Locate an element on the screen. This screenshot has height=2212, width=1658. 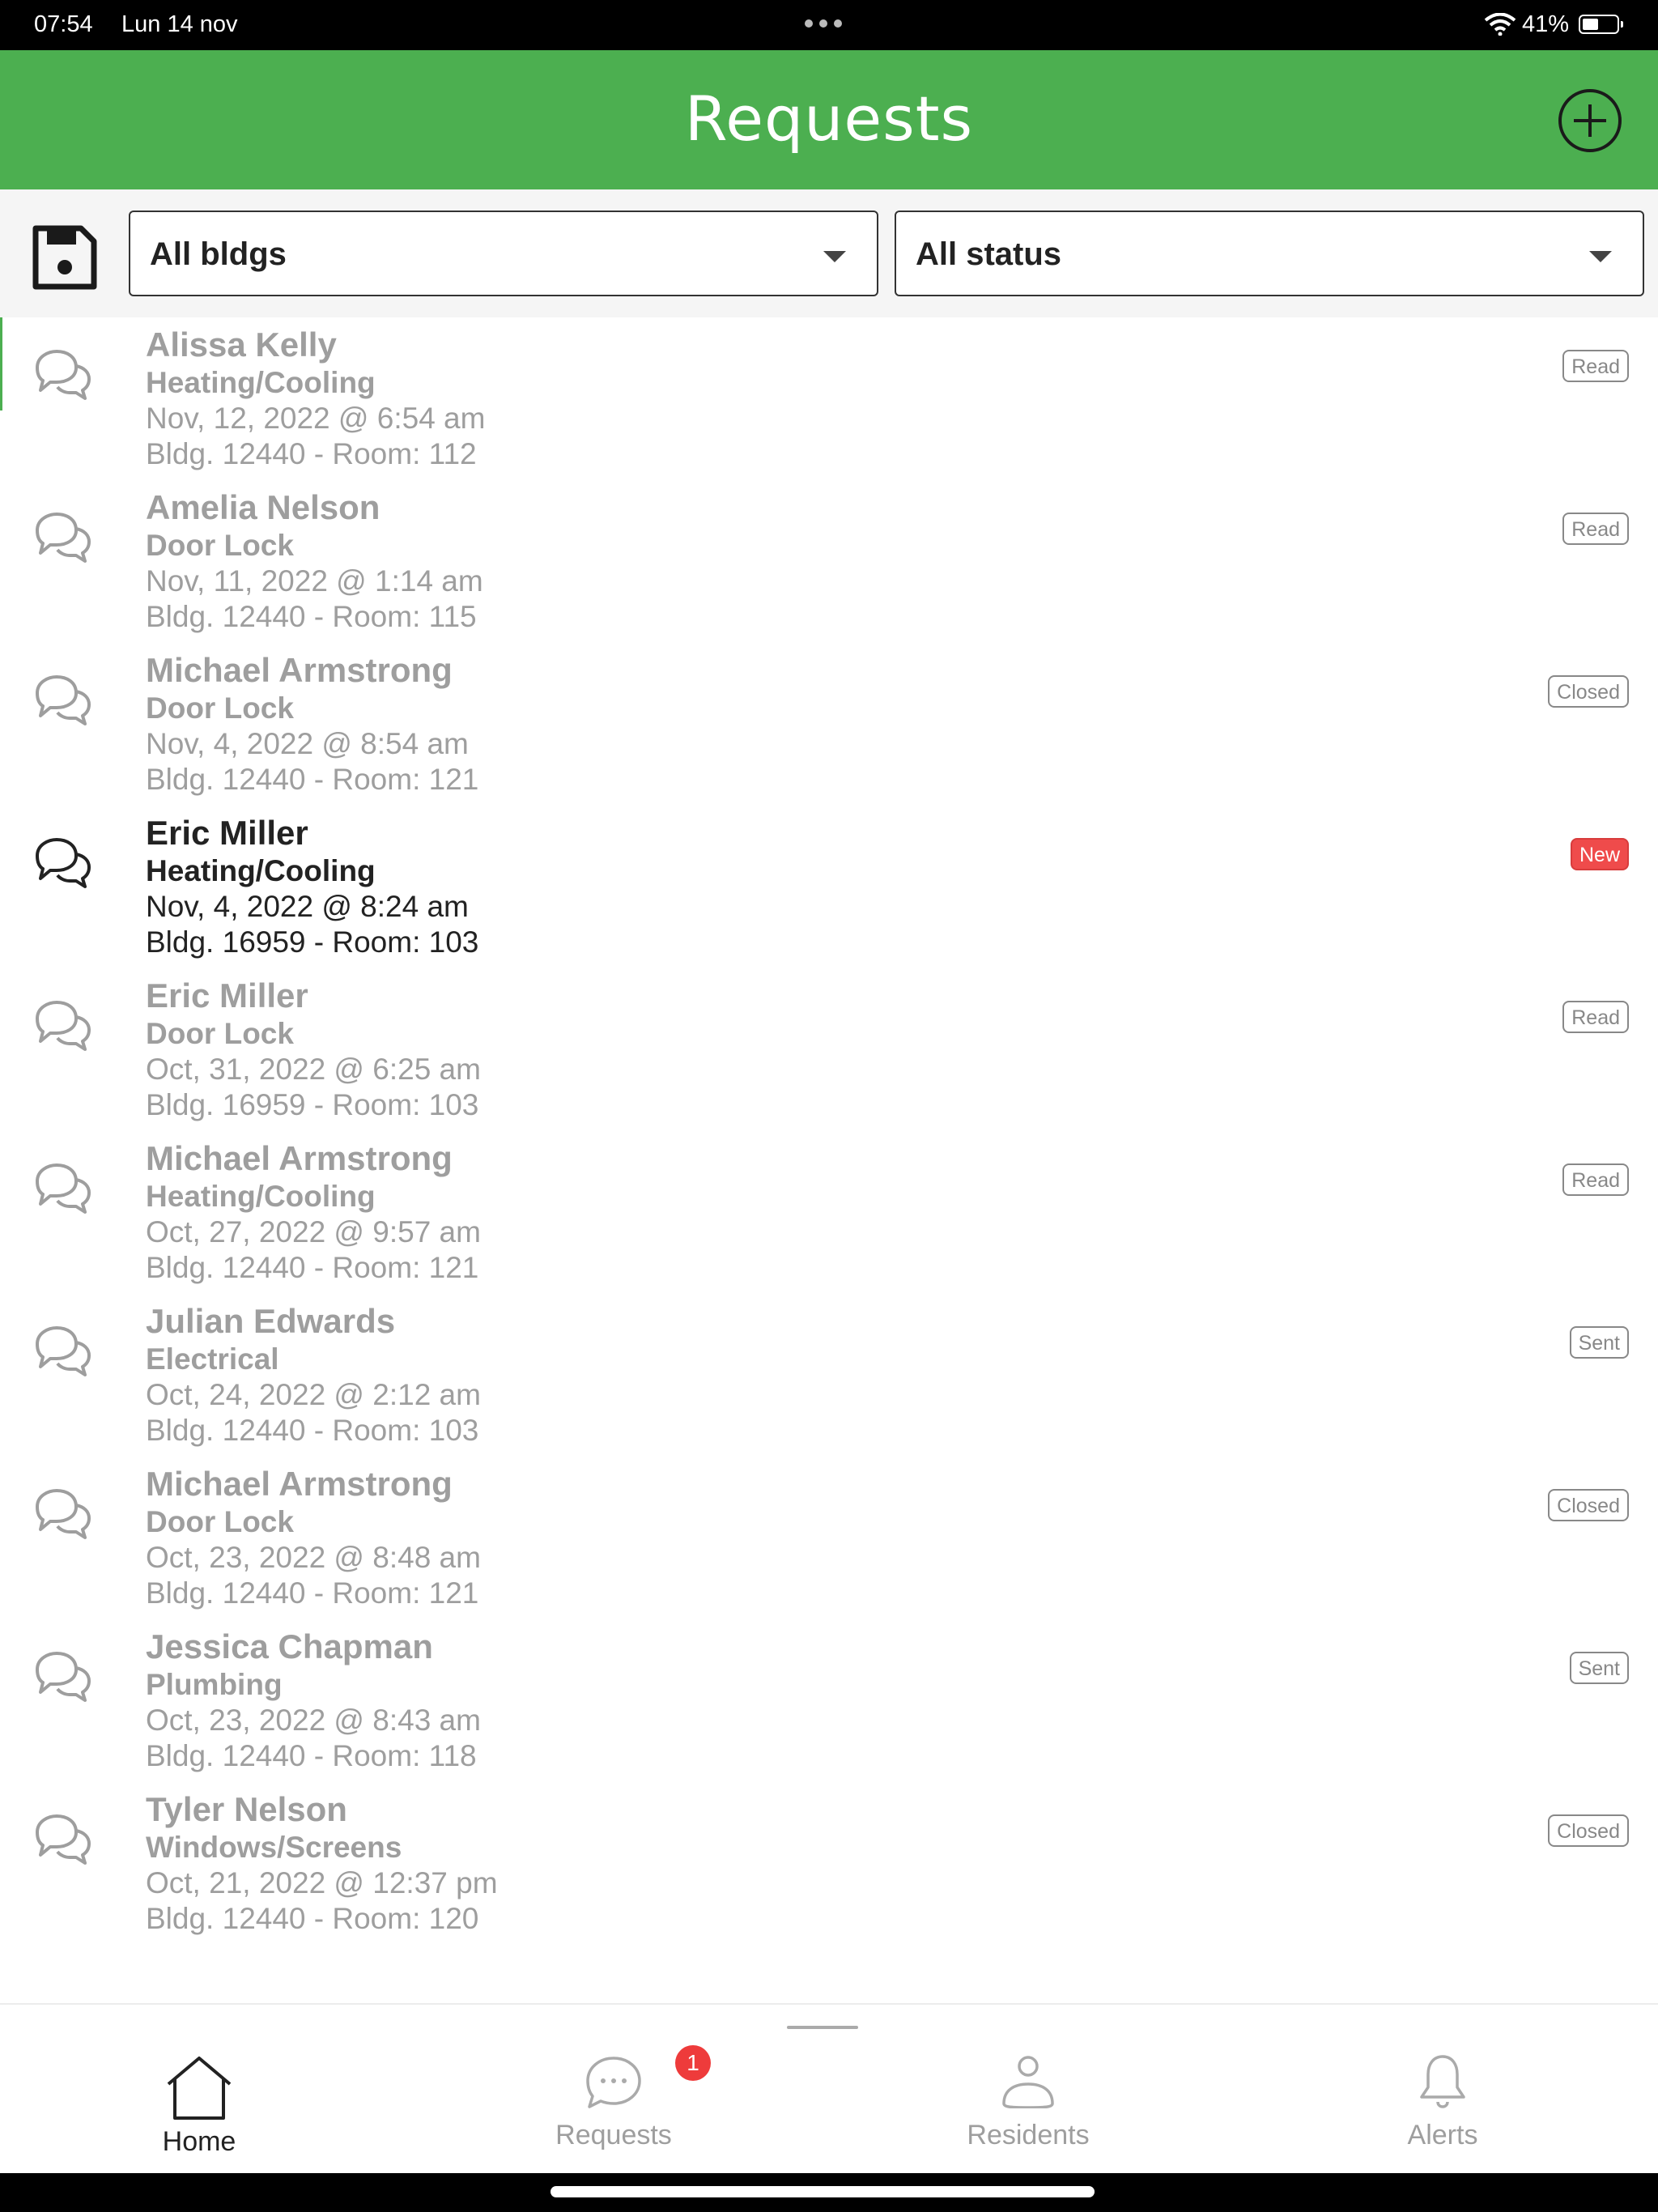
request-date: Nov, 4, 2022 @ 8:54 am is located at coordinates (307, 744).